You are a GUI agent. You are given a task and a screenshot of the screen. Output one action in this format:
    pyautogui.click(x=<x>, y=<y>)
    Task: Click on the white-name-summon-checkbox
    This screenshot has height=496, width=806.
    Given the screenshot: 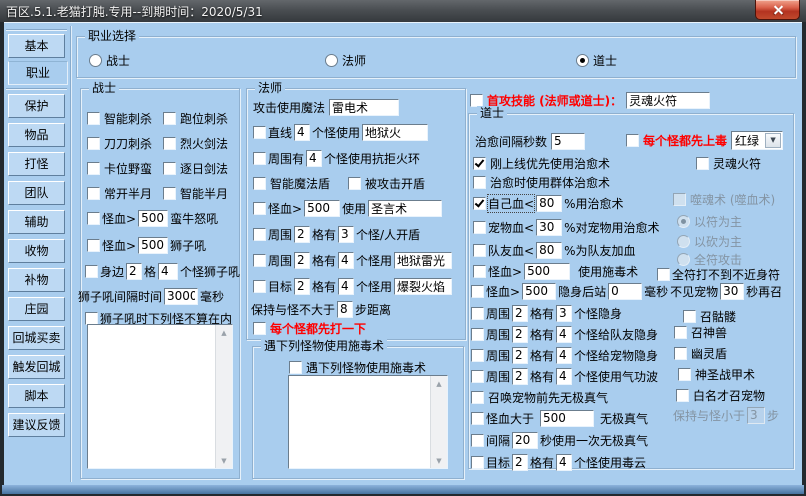 What is the action you would take?
    pyautogui.click(x=682, y=395)
    